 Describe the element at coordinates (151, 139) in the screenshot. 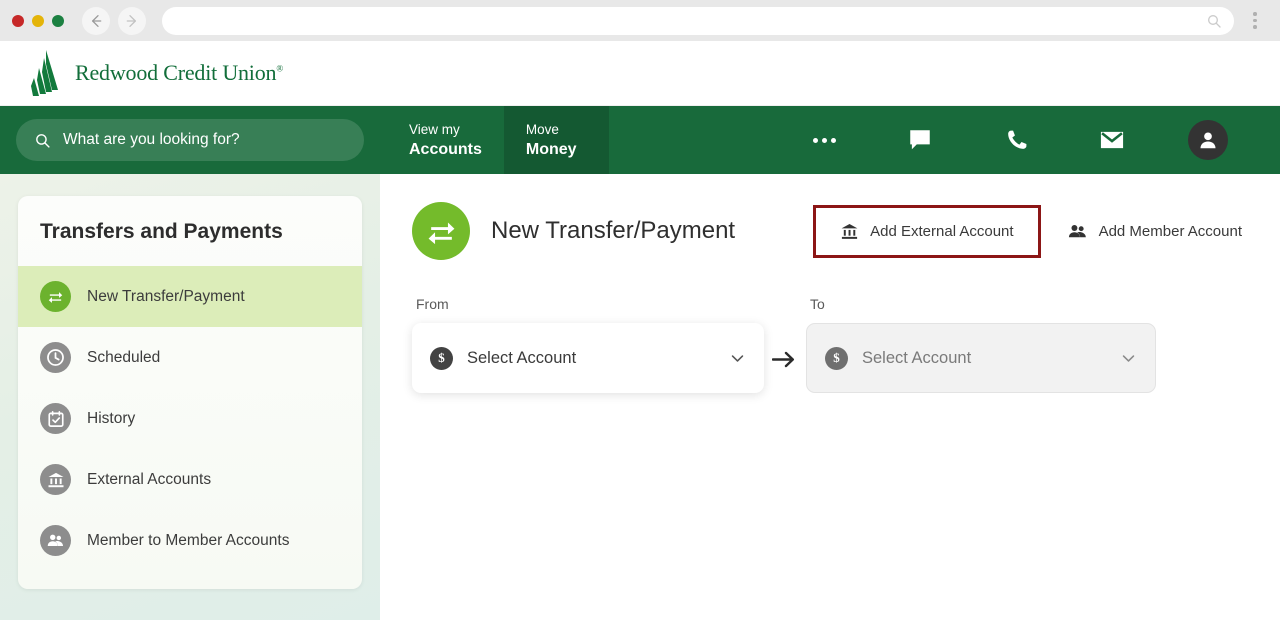

I see `search-placeholder-text: What are you looking for?` at that location.